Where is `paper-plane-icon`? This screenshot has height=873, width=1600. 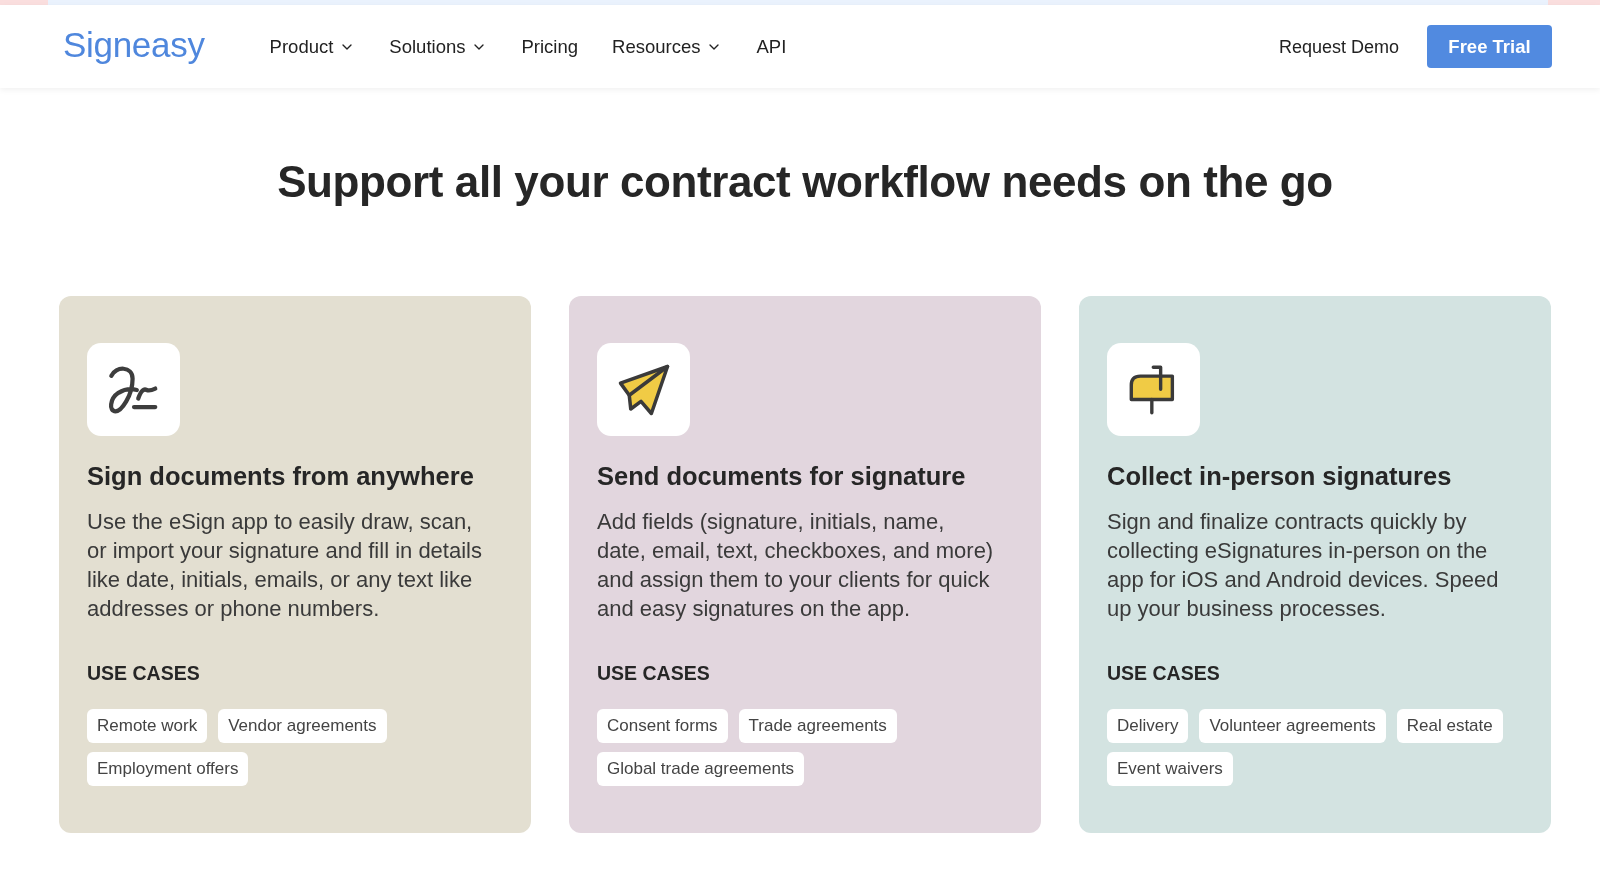
paper-plane-icon is located at coordinates (643, 389).